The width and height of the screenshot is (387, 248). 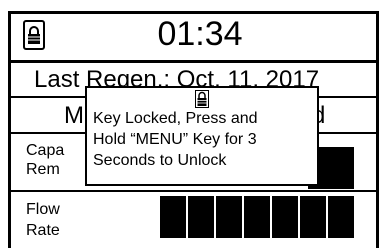 What do you see at coordinates (175, 118) in the screenshot?
I see `dialog-line-1: Key Locked, Press and` at bounding box center [175, 118].